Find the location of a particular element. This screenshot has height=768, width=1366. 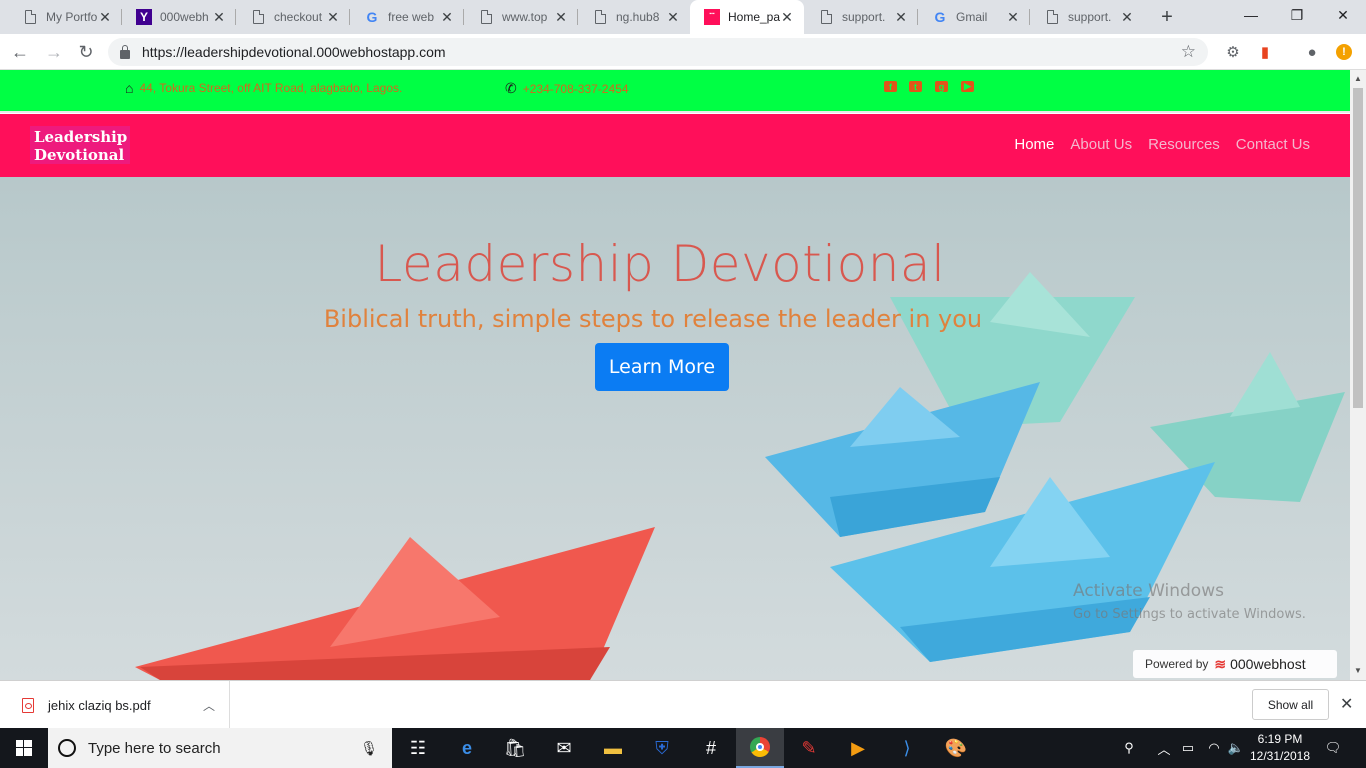

back-button: ← is located at coordinates (20, 52).